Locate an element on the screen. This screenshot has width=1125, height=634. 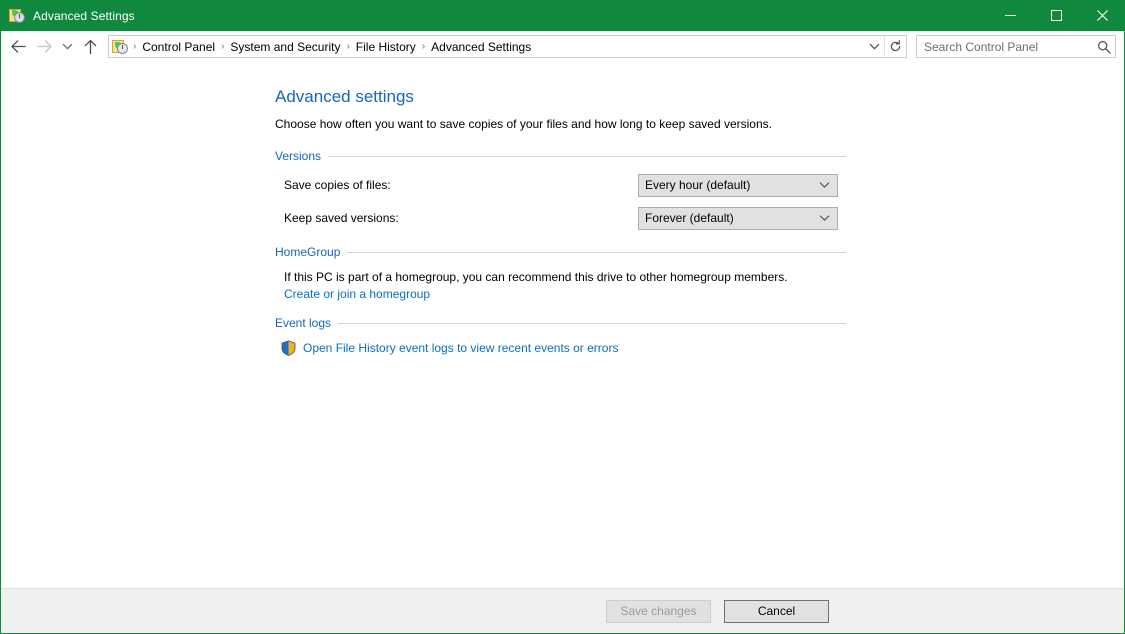
search-input is located at coordinates (1005, 46).